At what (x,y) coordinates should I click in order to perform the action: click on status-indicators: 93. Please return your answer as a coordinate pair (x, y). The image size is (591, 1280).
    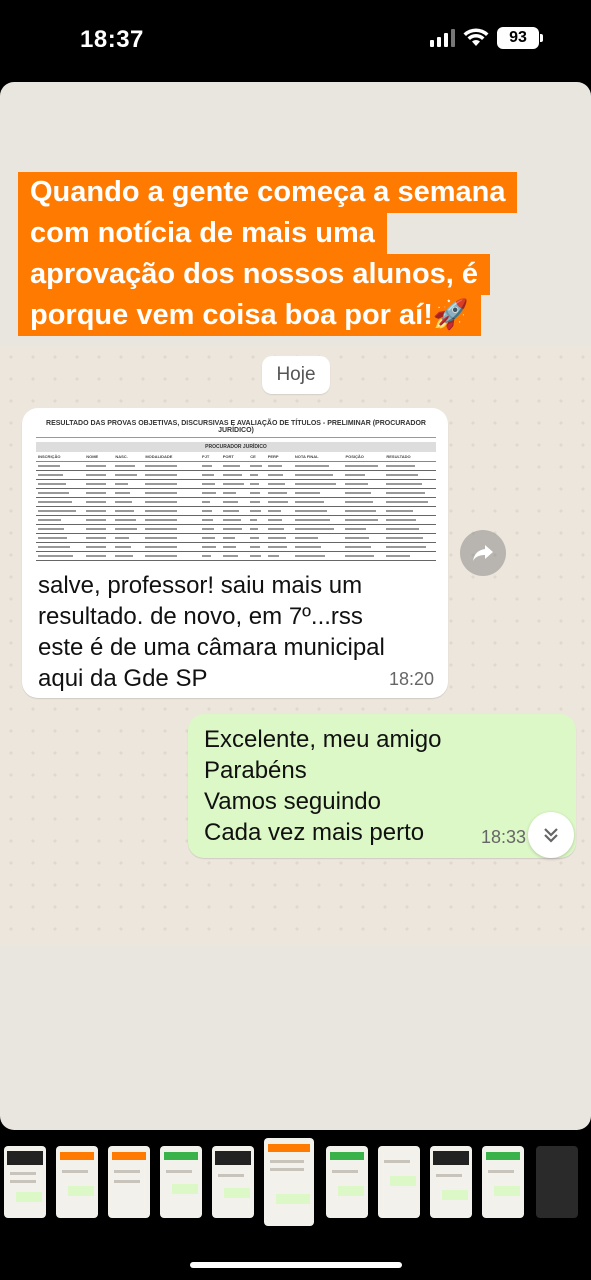
    Looking at the image, I should click on (486, 38).